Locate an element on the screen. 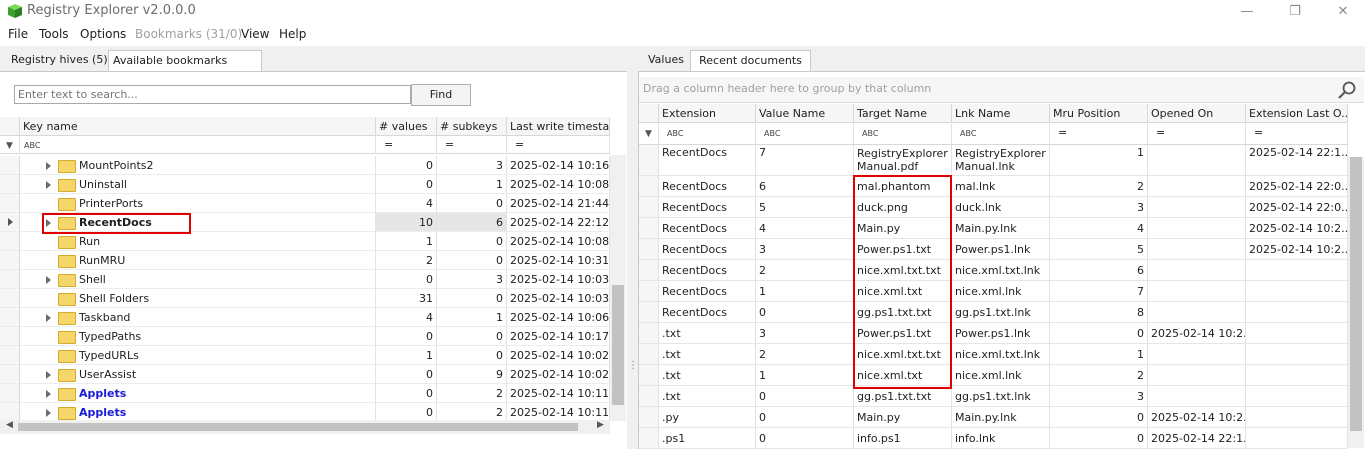 The width and height of the screenshot is (1365, 449). tree-key-cell: Applets is located at coordinates (198, 393).